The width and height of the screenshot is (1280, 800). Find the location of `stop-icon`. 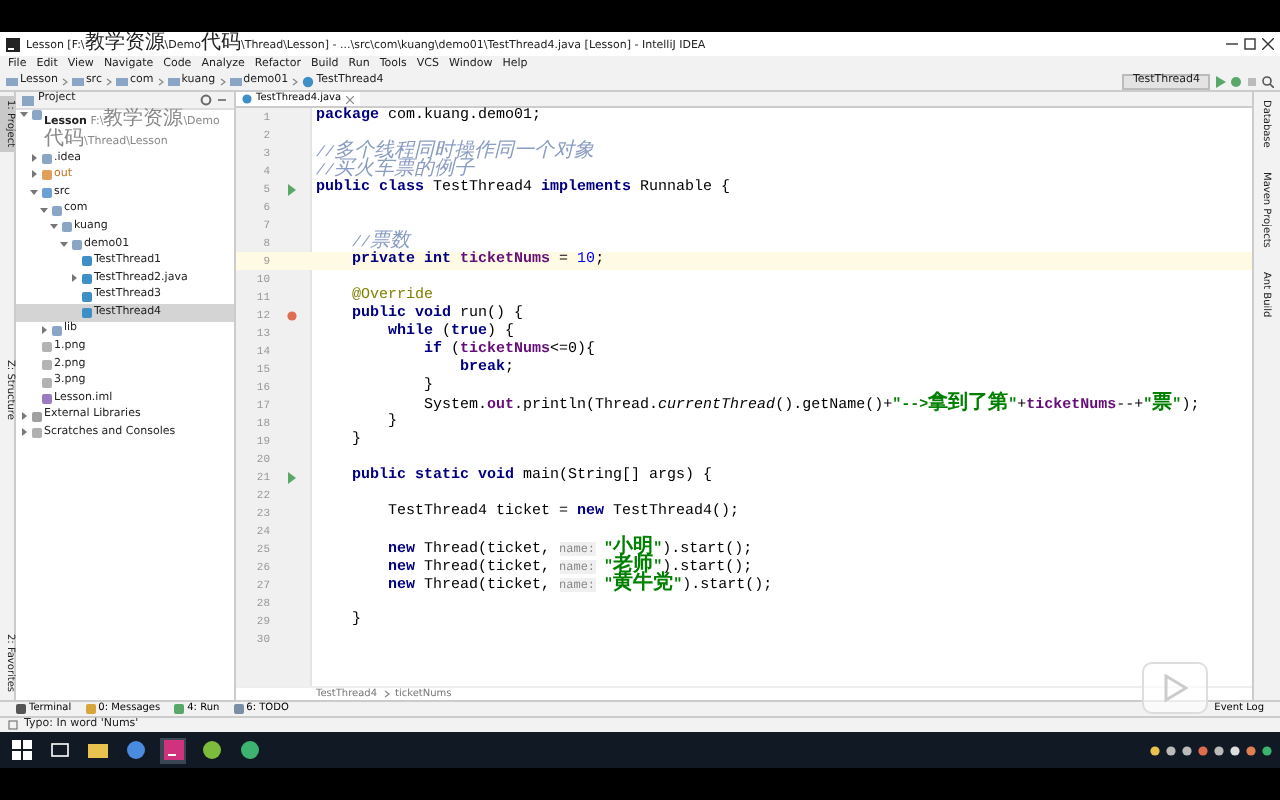

stop-icon is located at coordinates (1252, 82).